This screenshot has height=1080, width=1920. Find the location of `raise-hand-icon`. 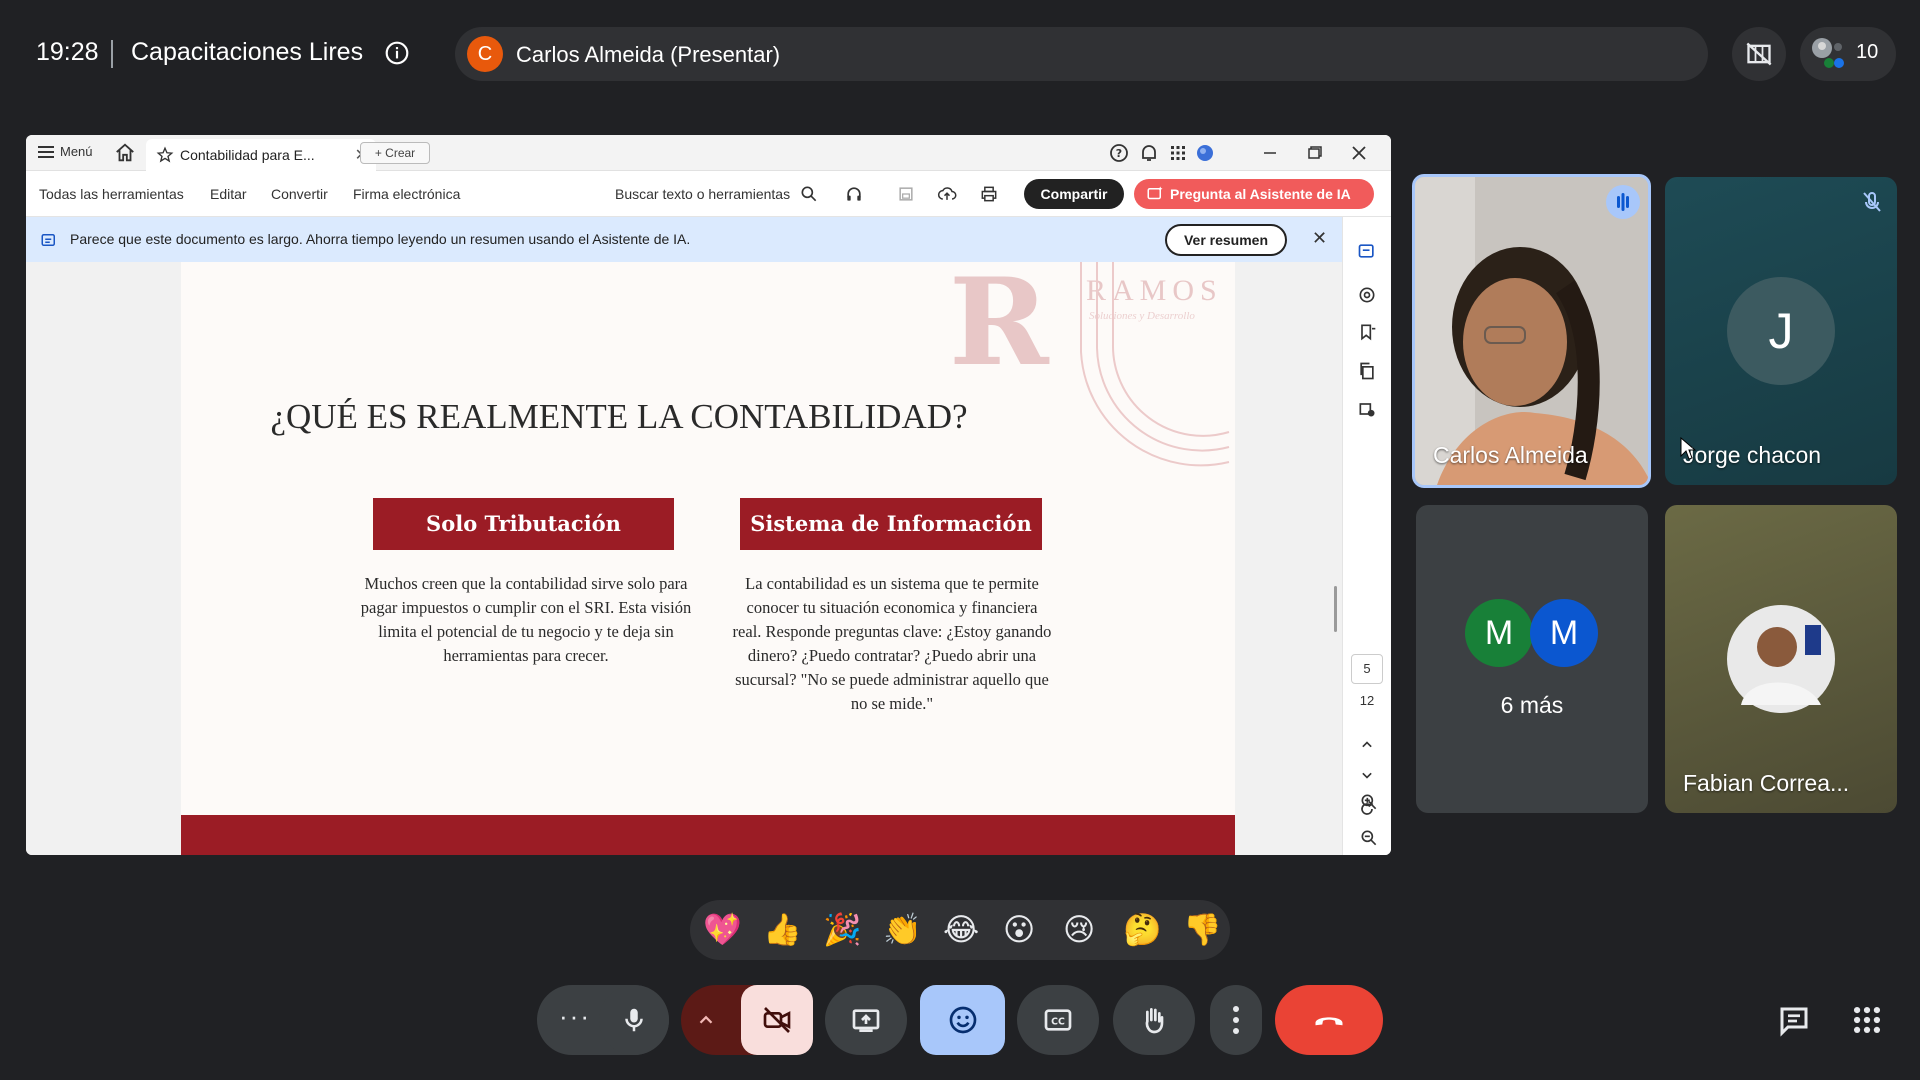

raise-hand-icon is located at coordinates (1154, 1021).